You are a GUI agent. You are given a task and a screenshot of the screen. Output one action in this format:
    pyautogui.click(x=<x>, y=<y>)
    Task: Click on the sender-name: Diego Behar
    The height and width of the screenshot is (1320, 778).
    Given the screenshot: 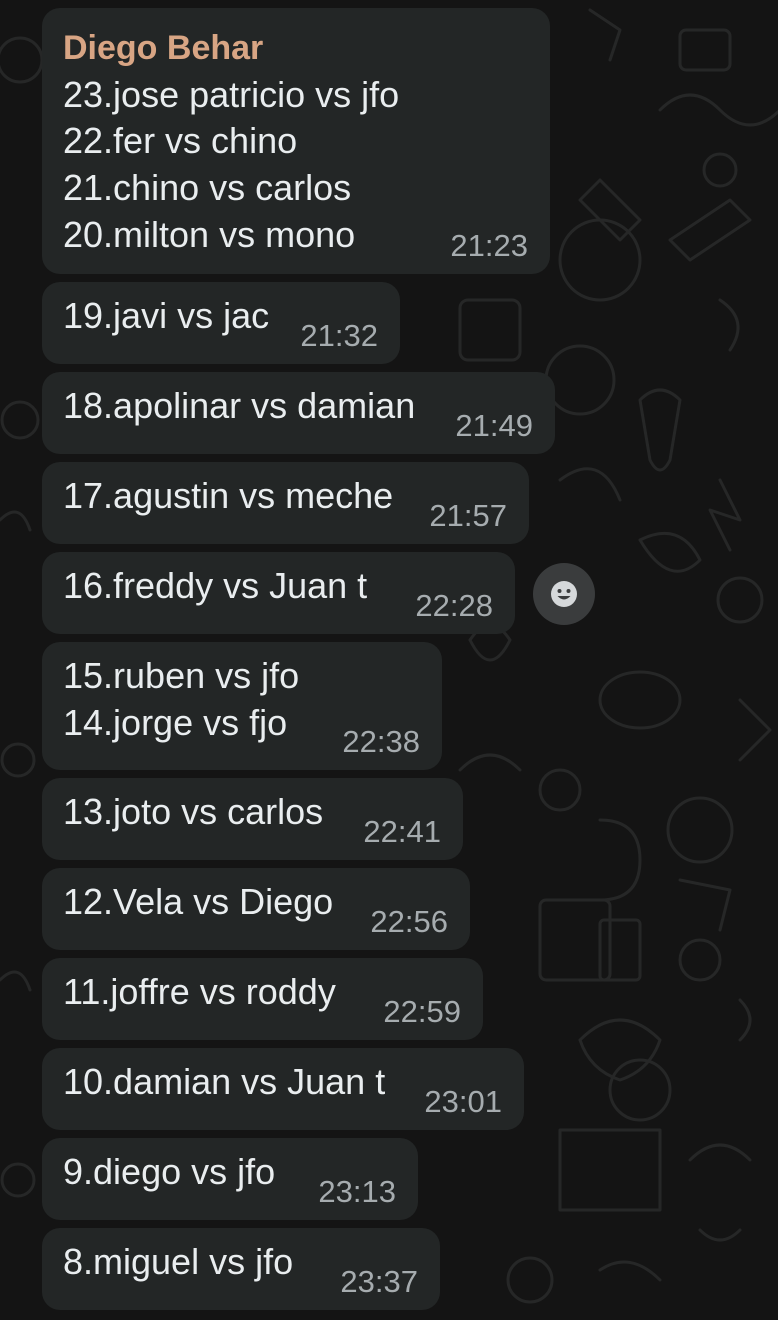 What is the action you would take?
    pyautogui.click(x=163, y=48)
    